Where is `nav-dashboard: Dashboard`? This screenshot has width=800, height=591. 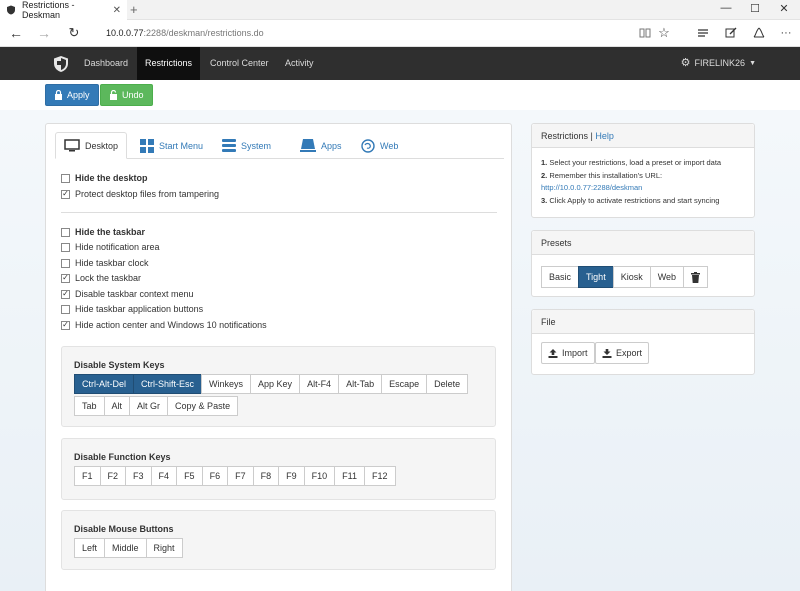
nav-dashboard: Dashboard is located at coordinates (106, 63).